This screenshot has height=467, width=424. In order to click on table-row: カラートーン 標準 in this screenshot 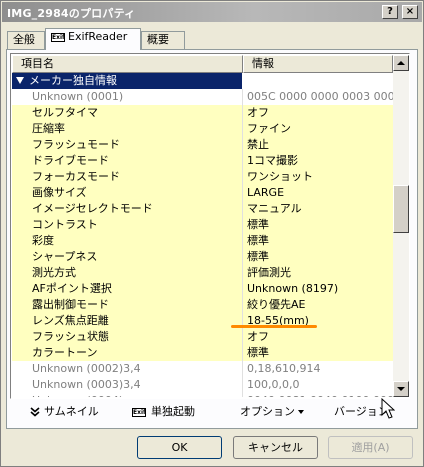, I will do `click(202, 353)`.